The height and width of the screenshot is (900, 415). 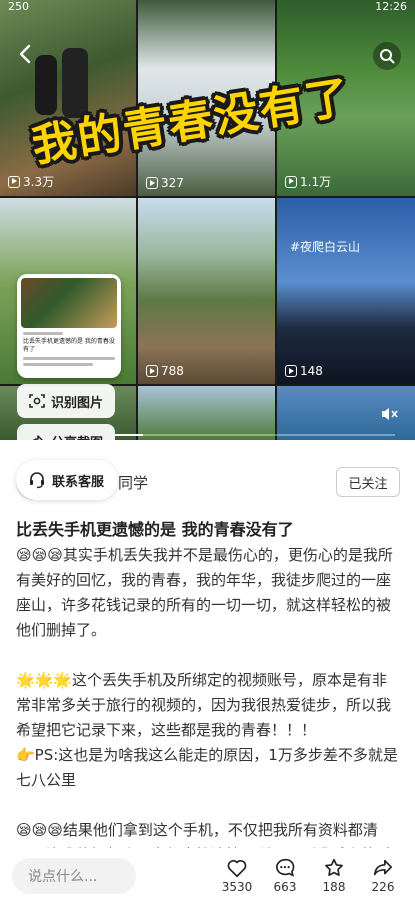 I want to click on tile-night: 148, so click(x=346, y=291).